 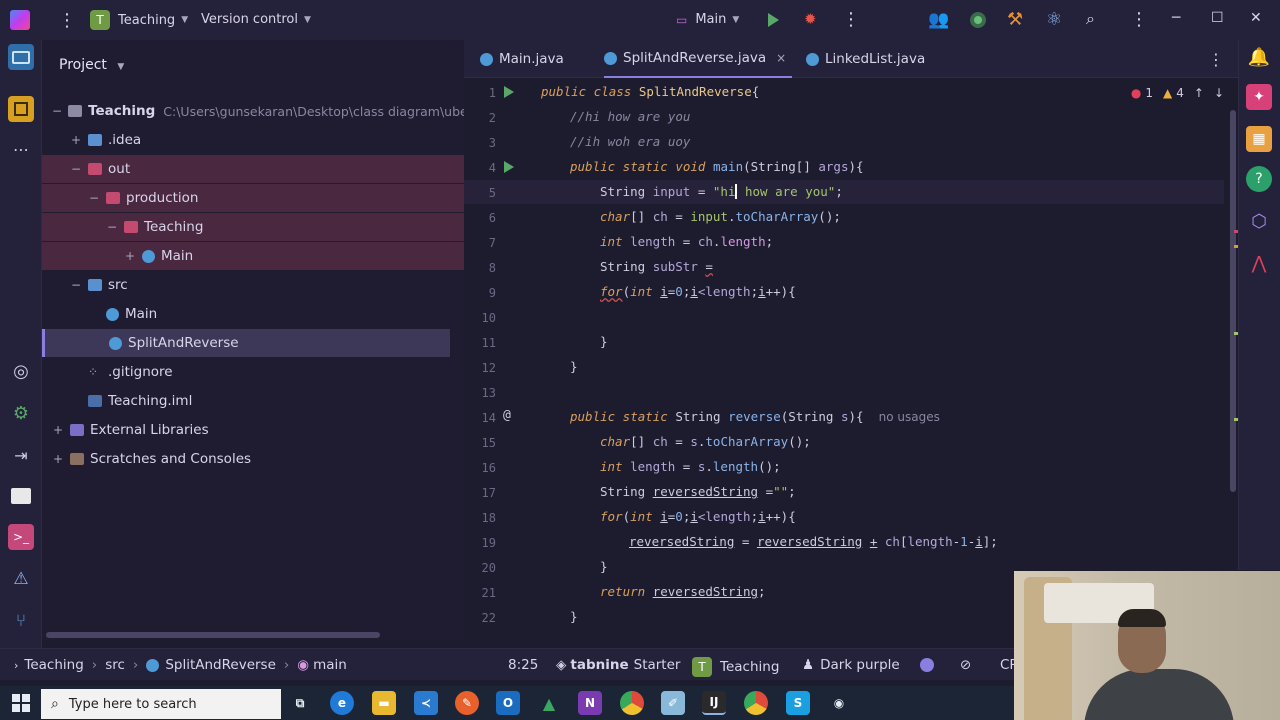 I want to click on debug-button: ✹, so click(x=810, y=19).